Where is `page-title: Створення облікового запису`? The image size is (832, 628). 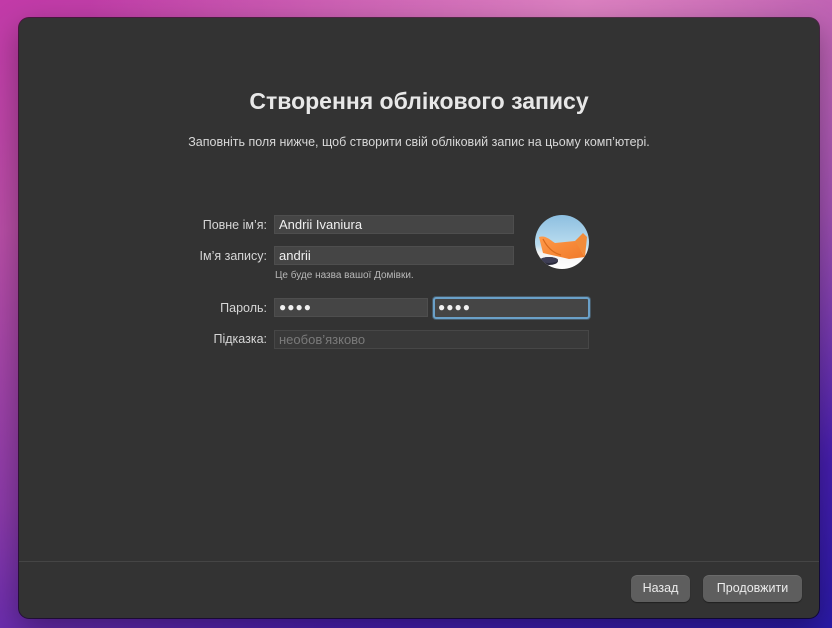
page-title: Створення облікового запису is located at coordinates (419, 101).